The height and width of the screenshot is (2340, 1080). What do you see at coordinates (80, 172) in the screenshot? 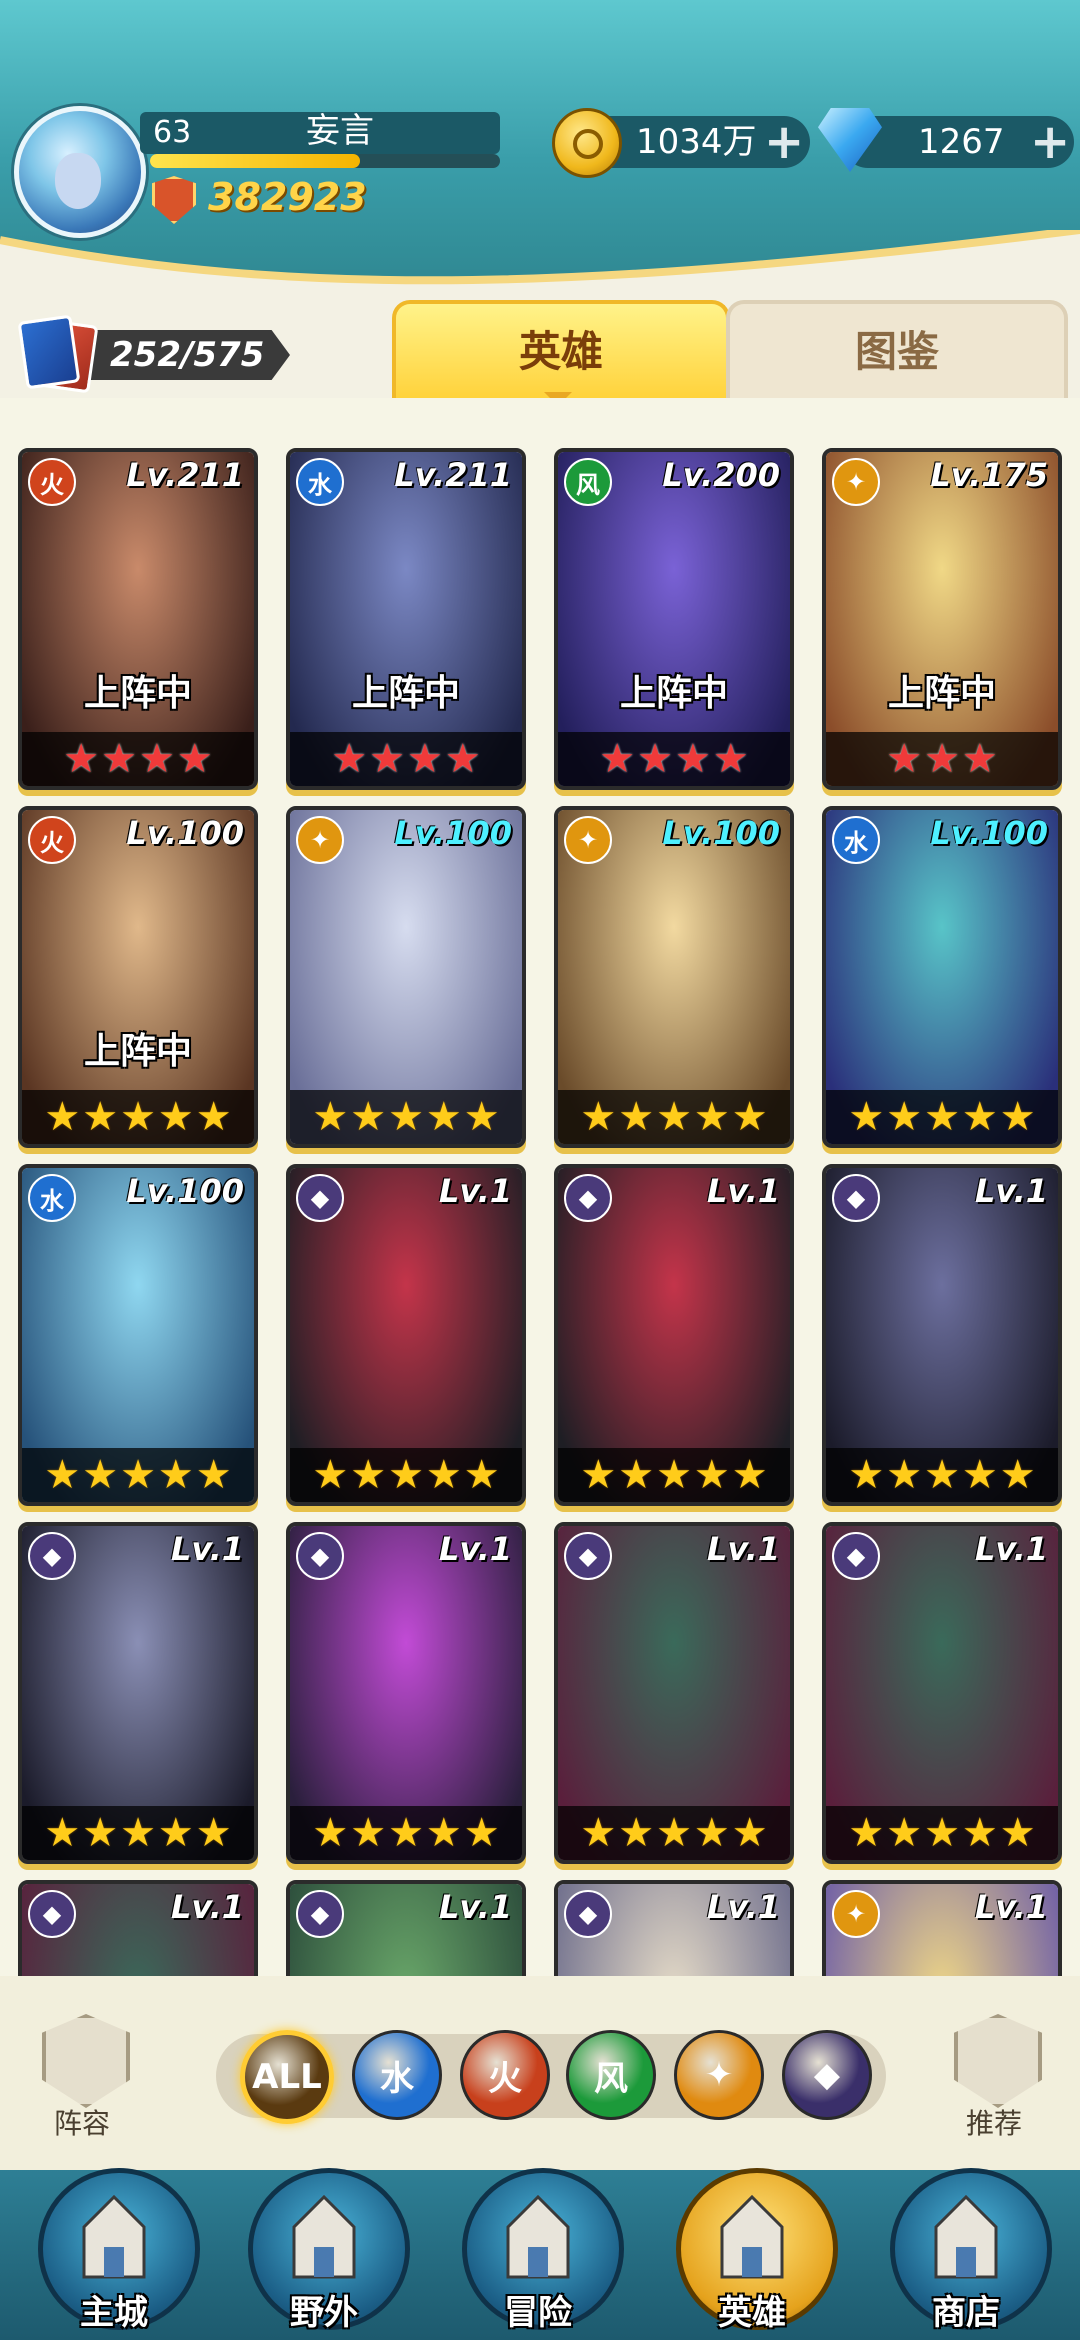
I see `player-avatar` at bounding box center [80, 172].